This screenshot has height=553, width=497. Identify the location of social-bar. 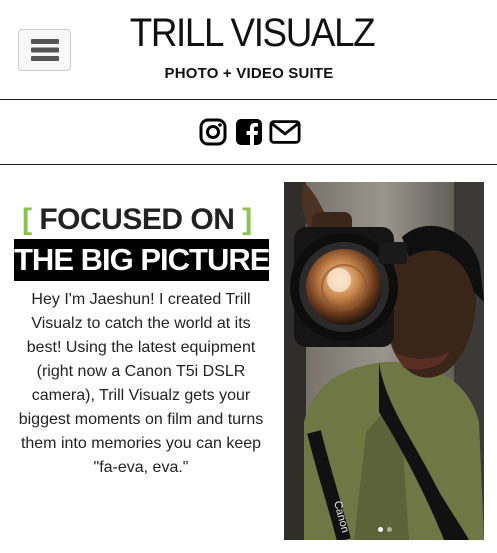
(248, 132).